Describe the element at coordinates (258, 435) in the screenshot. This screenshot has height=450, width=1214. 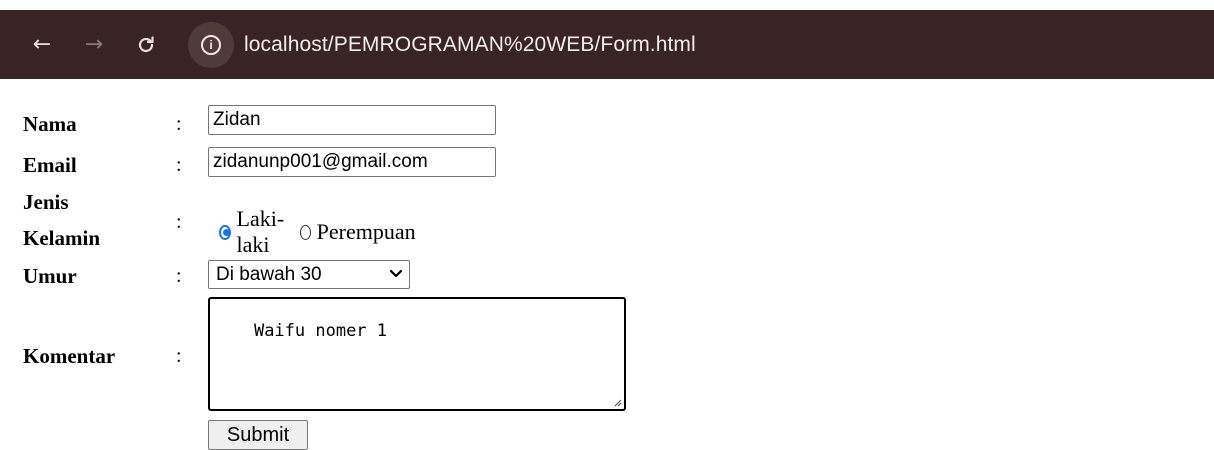
I see `submit-button: Submit` at that location.